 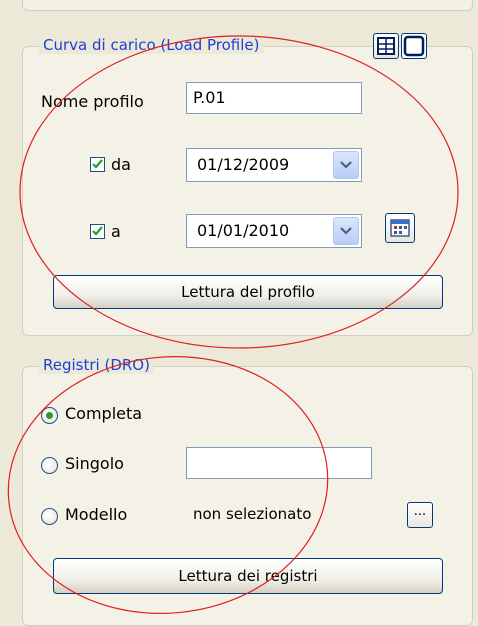 What do you see at coordinates (96, 365) in the screenshot?
I see `registers-title: Registri (DRO)` at bounding box center [96, 365].